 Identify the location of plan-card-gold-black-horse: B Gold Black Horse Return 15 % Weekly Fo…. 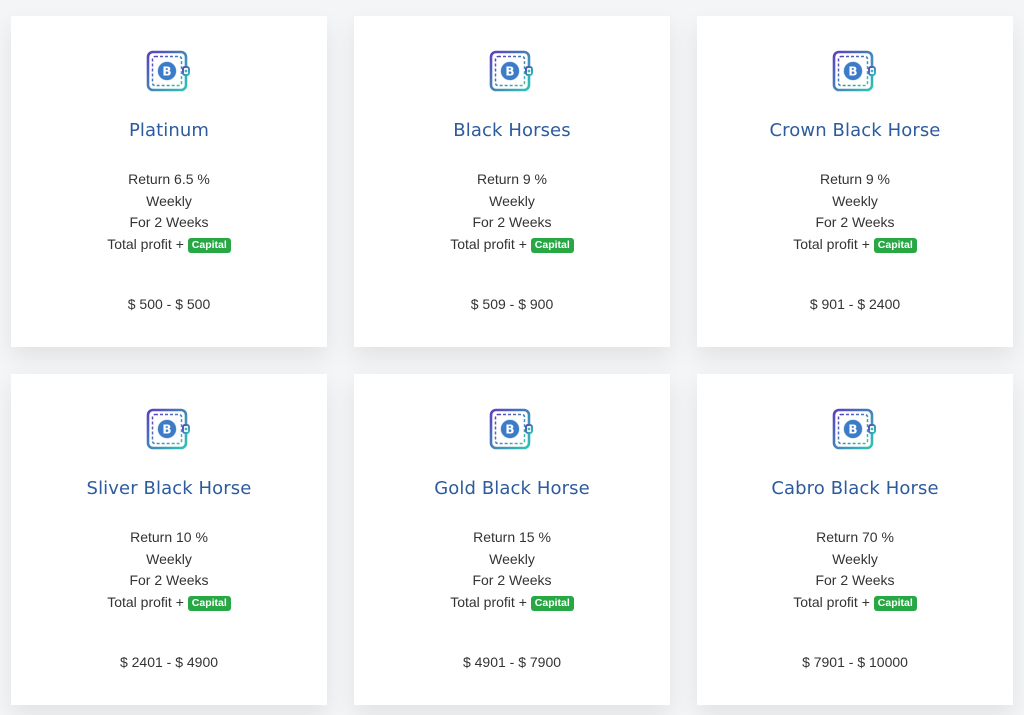
(512, 539).